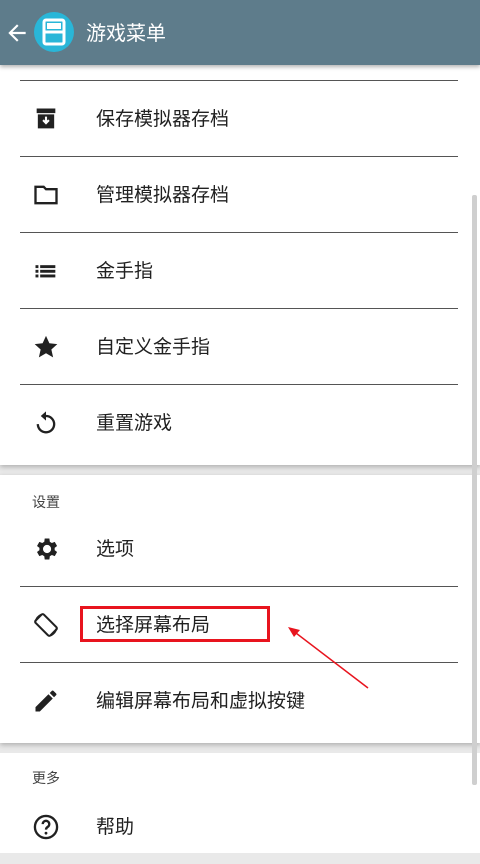 The image size is (480, 864). What do you see at coordinates (239, 195) in the screenshot?
I see `menu-item-manage-states: 管理模拟器存档` at bounding box center [239, 195].